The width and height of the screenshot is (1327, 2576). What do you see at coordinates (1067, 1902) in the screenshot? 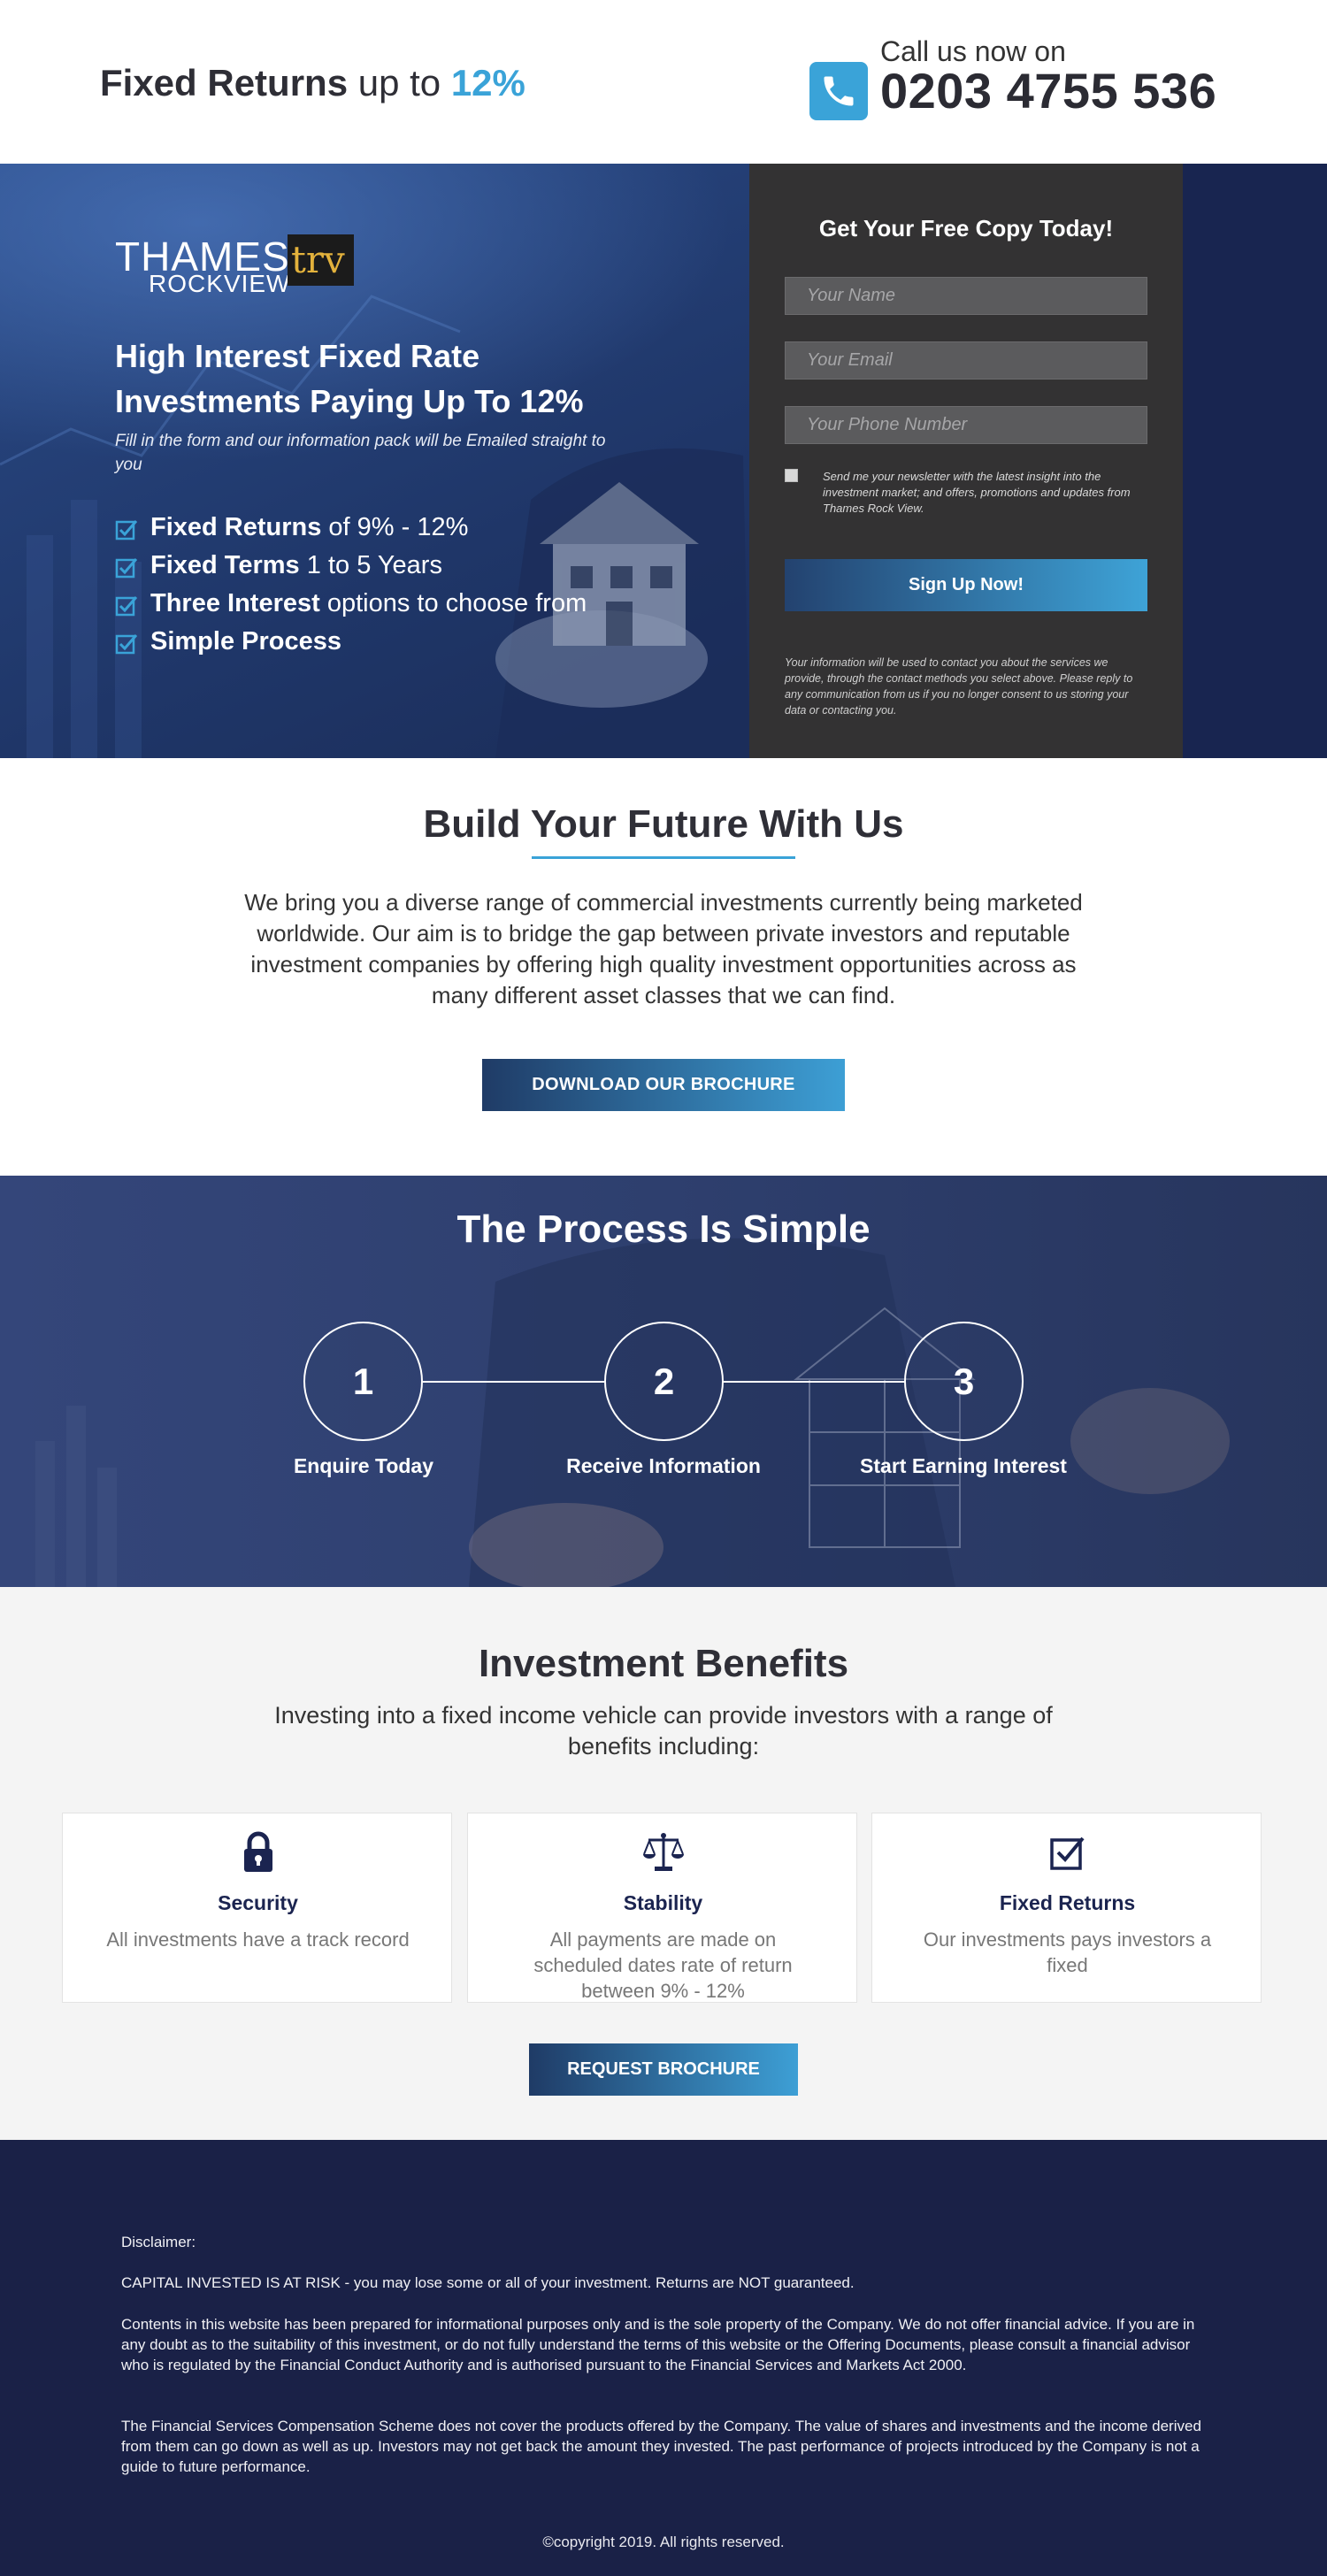
I see `card-title: Fixed Returns` at bounding box center [1067, 1902].